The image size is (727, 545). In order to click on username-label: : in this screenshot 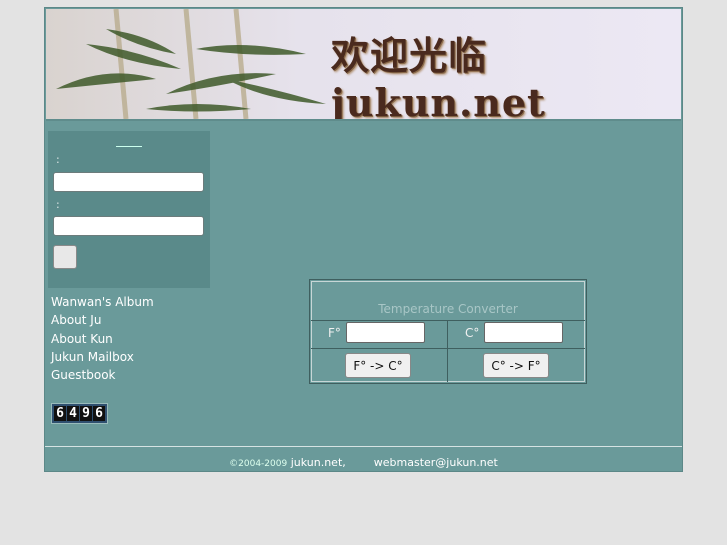, I will do `click(58, 159)`.